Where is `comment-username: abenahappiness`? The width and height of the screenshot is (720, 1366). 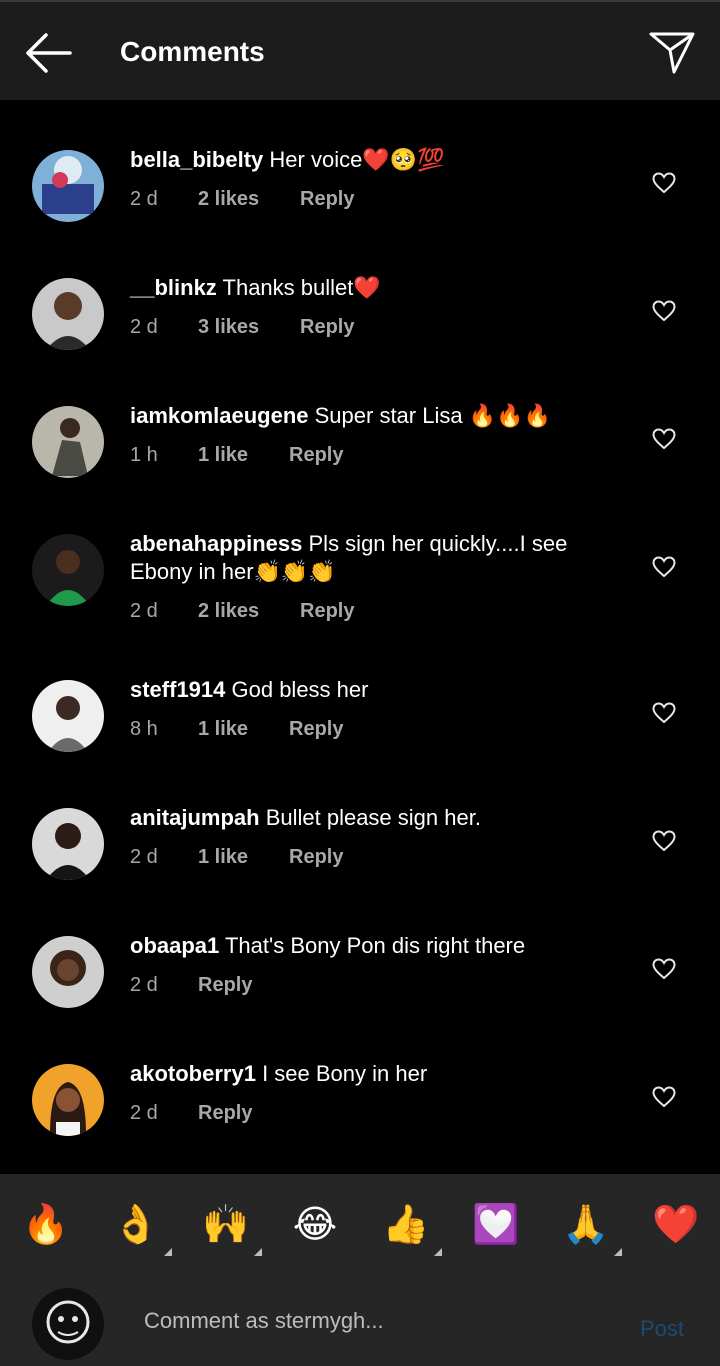
comment-username: abenahappiness is located at coordinates (216, 543).